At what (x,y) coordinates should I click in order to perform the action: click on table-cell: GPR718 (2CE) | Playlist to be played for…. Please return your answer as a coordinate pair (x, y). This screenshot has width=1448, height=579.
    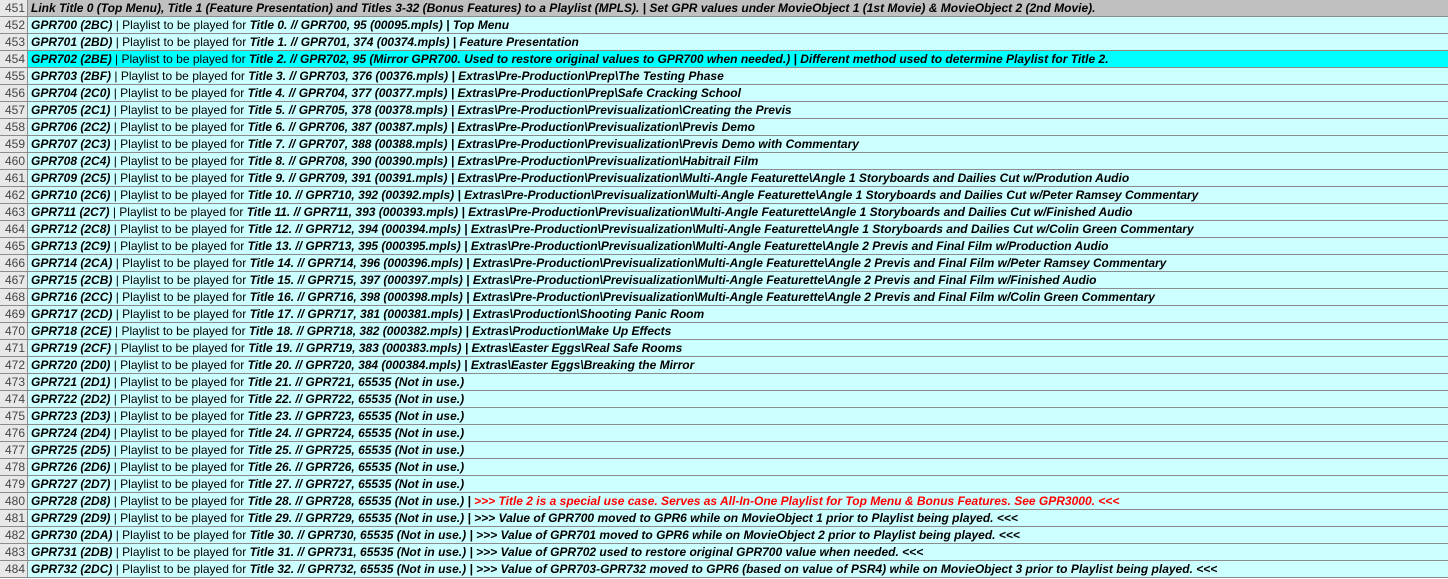
    Looking at the image, I should click on (738, 331).